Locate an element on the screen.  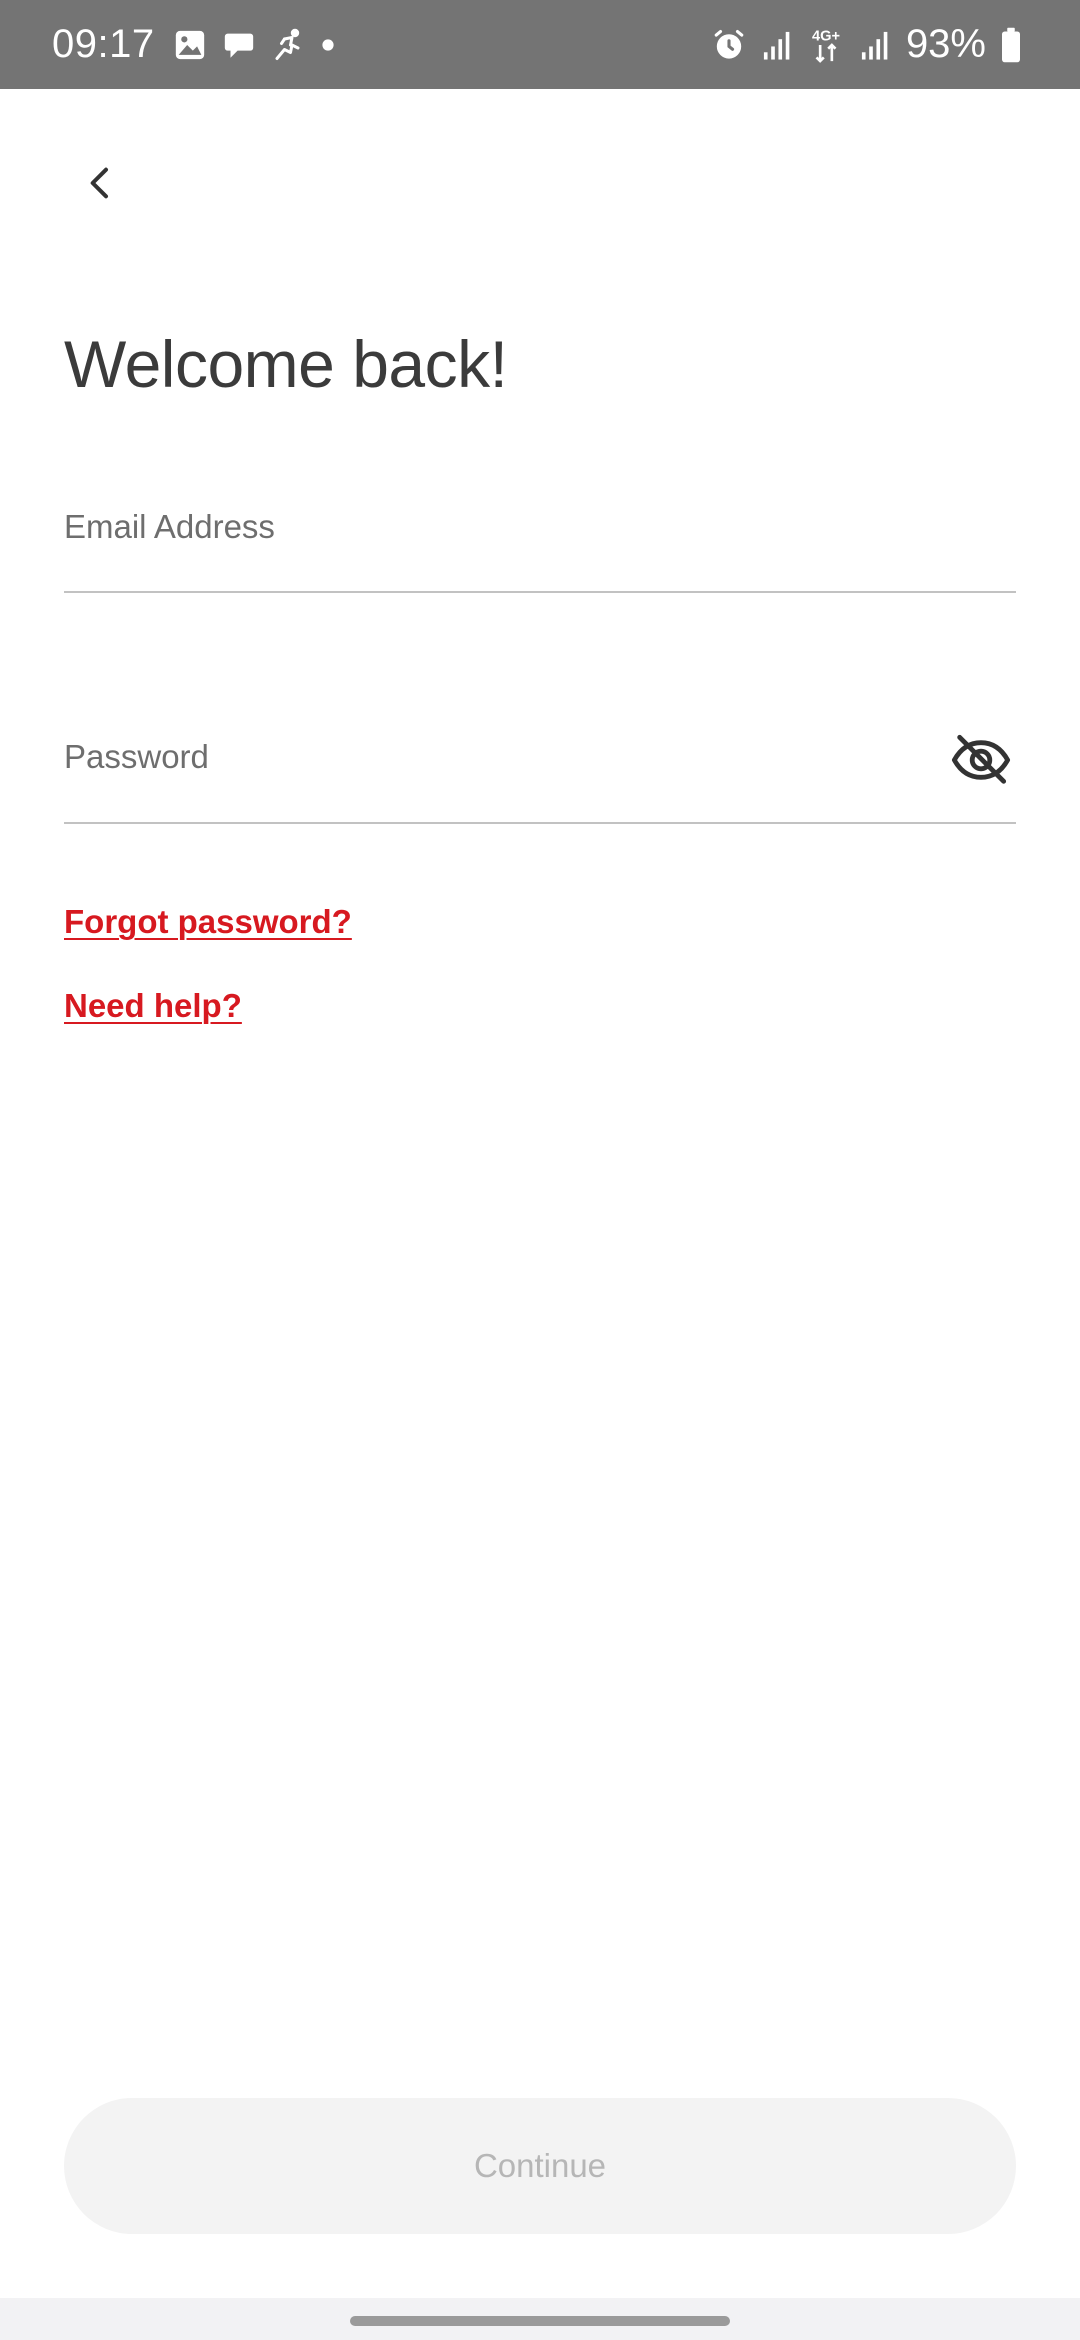
password-input is located at coordinates (494, 757).